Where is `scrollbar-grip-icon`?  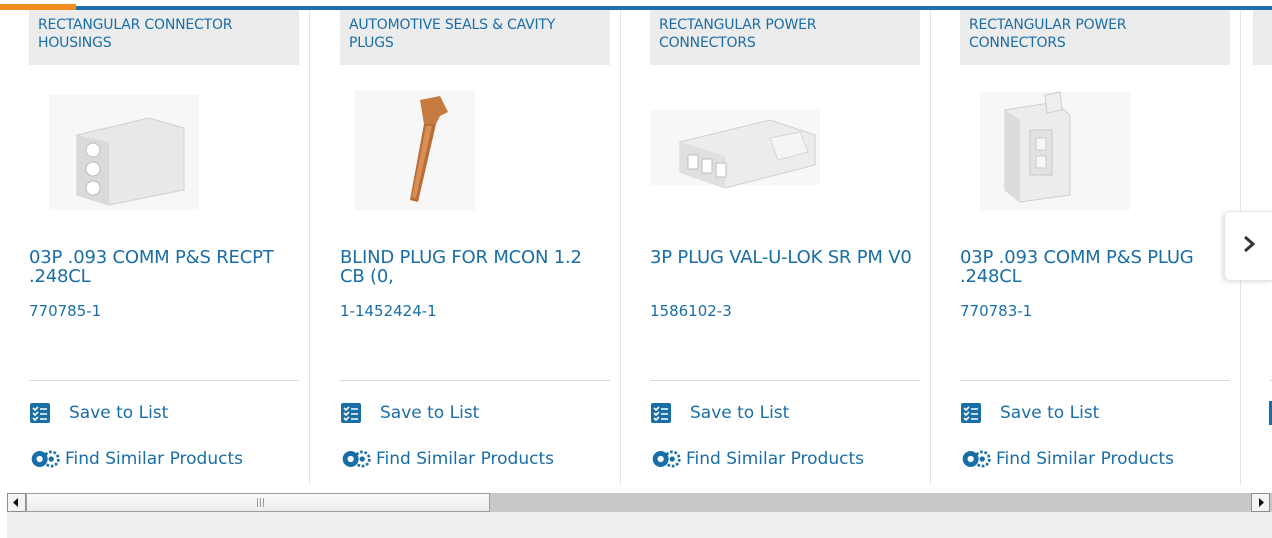
scrollbar-grip-icon is located at coordinates (261, 502).